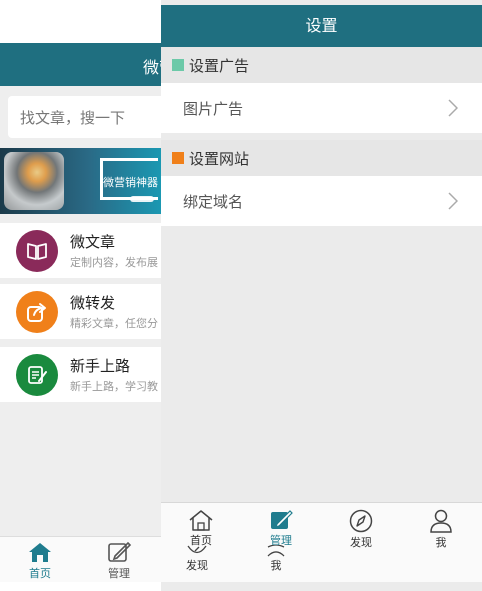  Describe the element at coordinates (93, 303) in the screenshot. I see `list-item-title: 微转发` at that location.